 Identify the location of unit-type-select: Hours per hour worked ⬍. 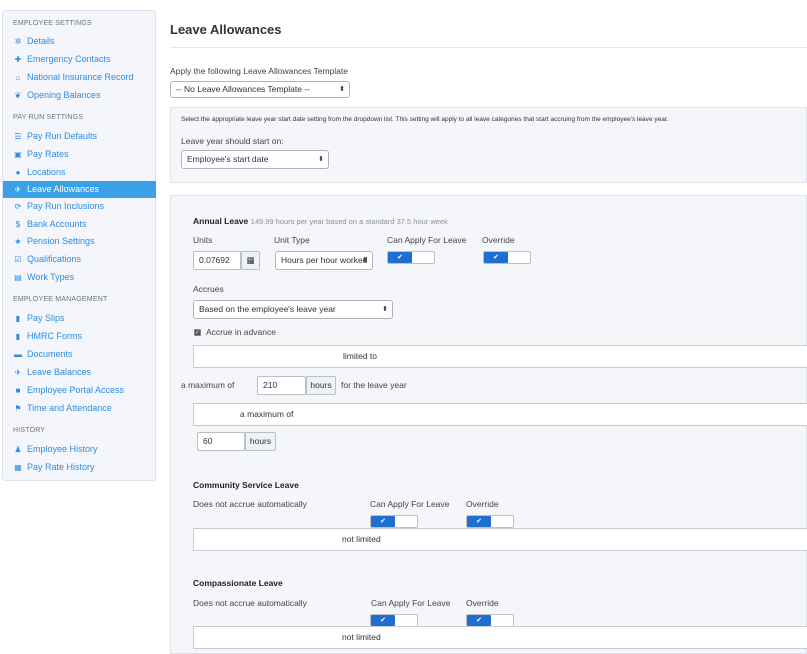
(324, 260).